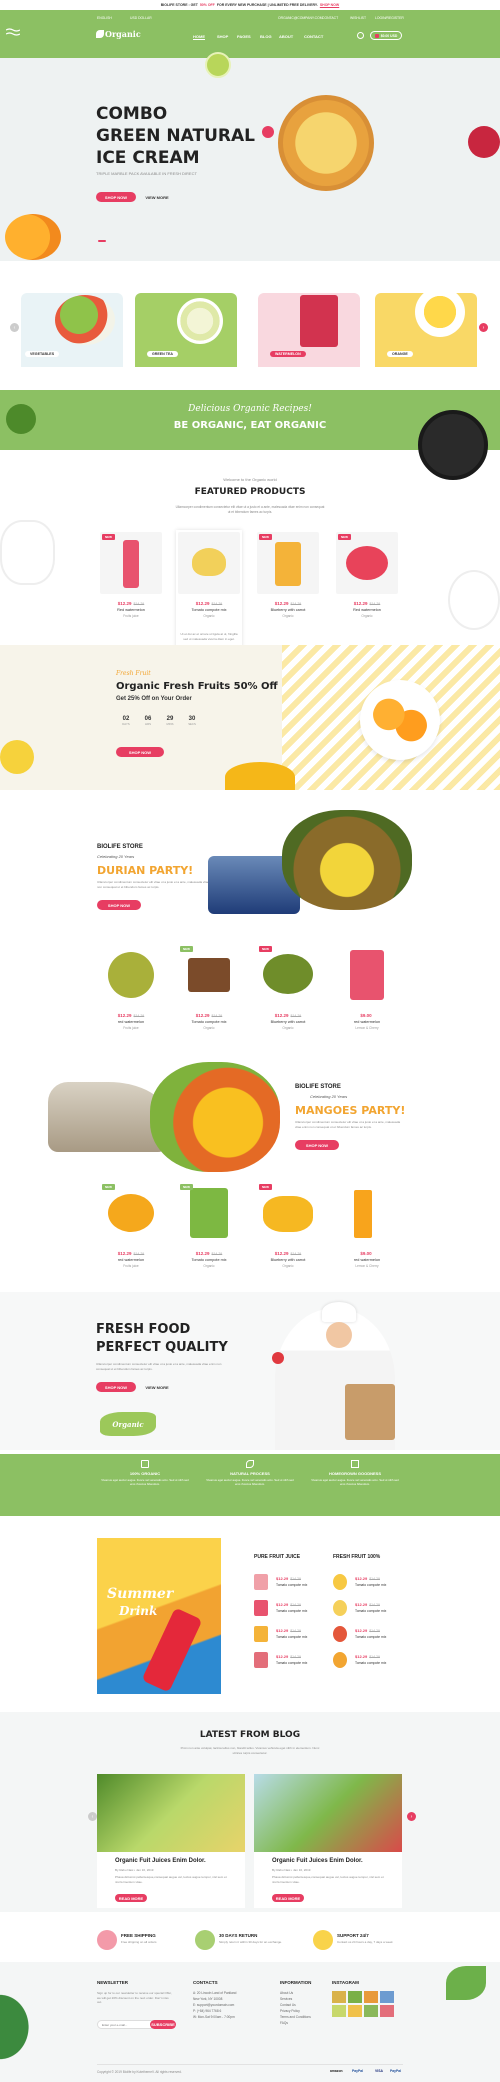  Describe the element at coordinates (207, 2011) in the screenshot. I see `contact-phone: P: (+84) 964 7768 6` at that location.